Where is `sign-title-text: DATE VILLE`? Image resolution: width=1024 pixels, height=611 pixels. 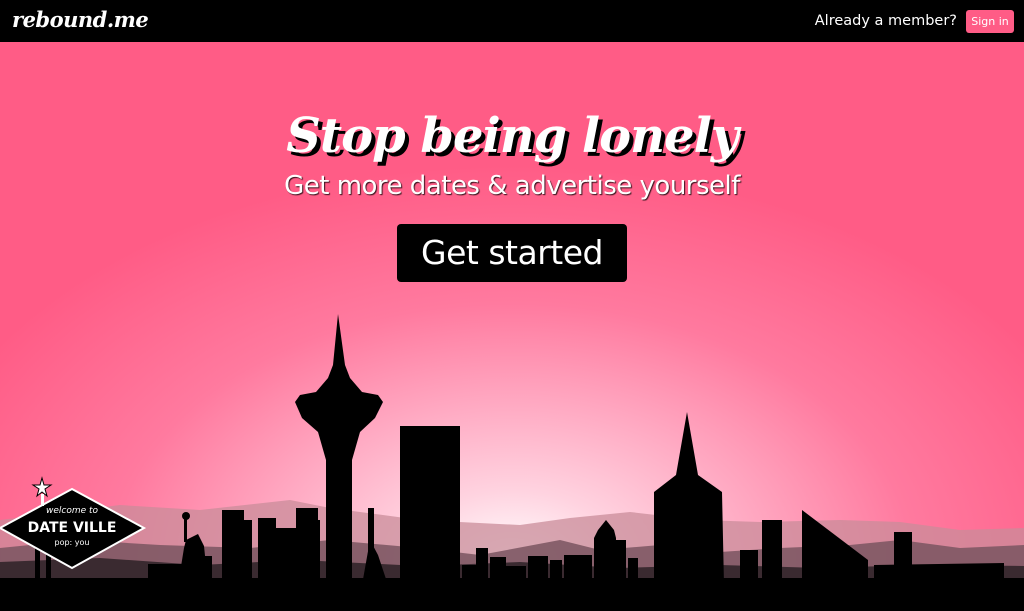 sign-title-text: DATE VILLE is located at coordinates (72, 528).